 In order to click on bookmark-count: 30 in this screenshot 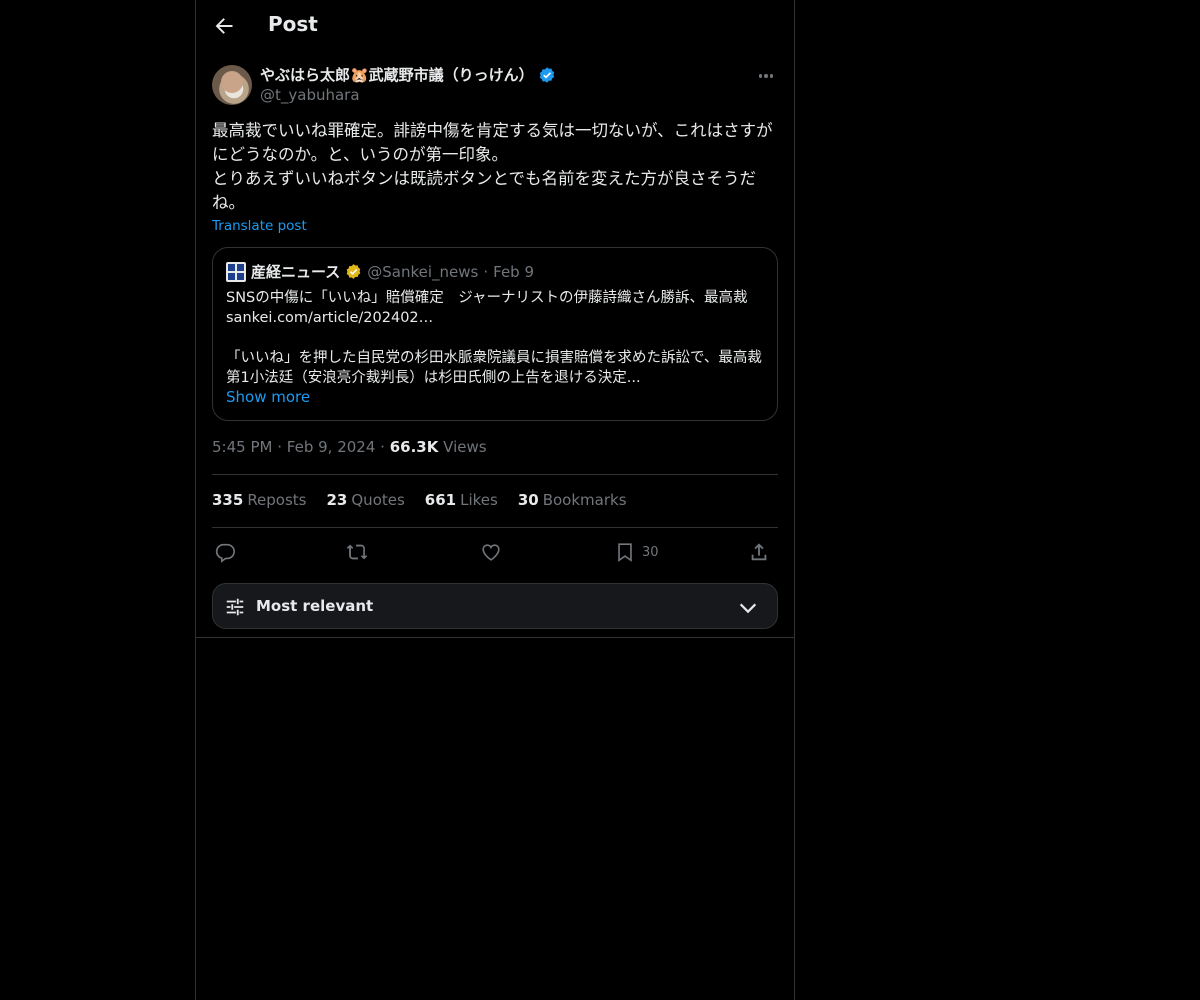, I will do `click(650, 552)`.